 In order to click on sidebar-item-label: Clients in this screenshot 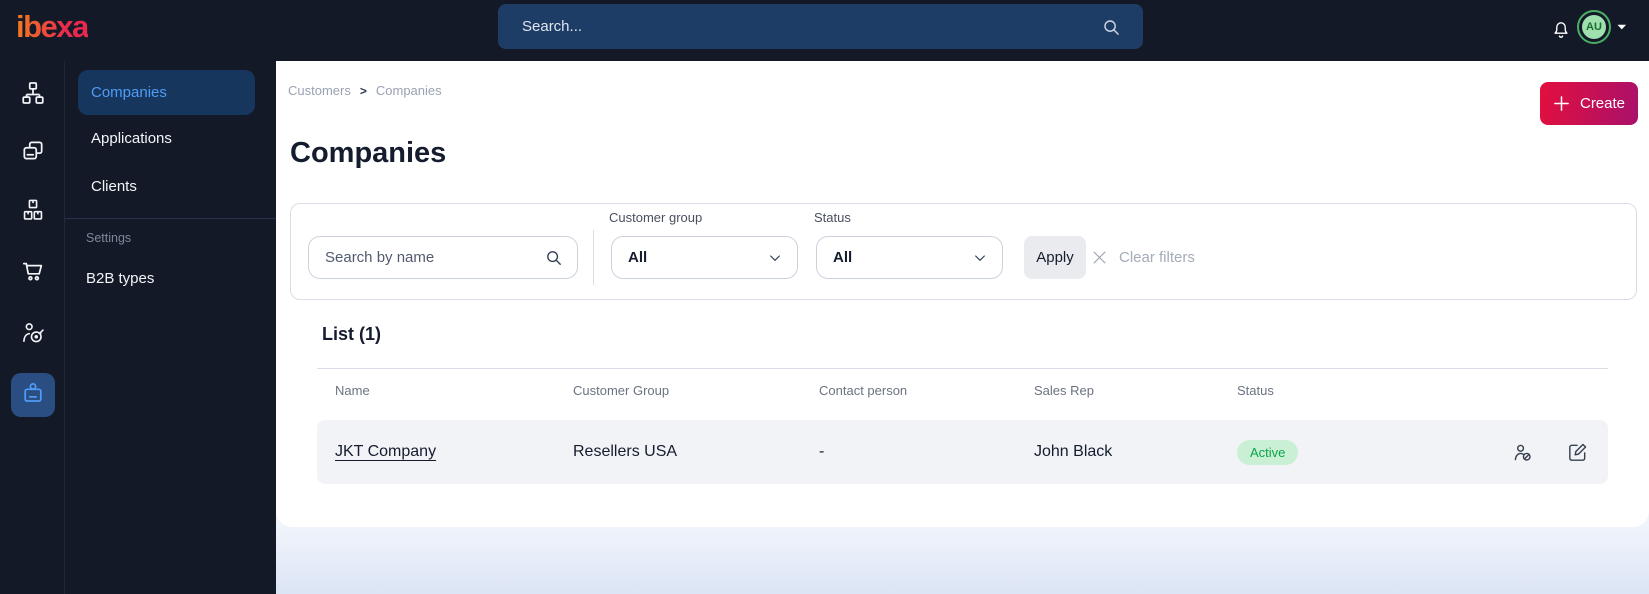, I will do `click(114, 186)`.